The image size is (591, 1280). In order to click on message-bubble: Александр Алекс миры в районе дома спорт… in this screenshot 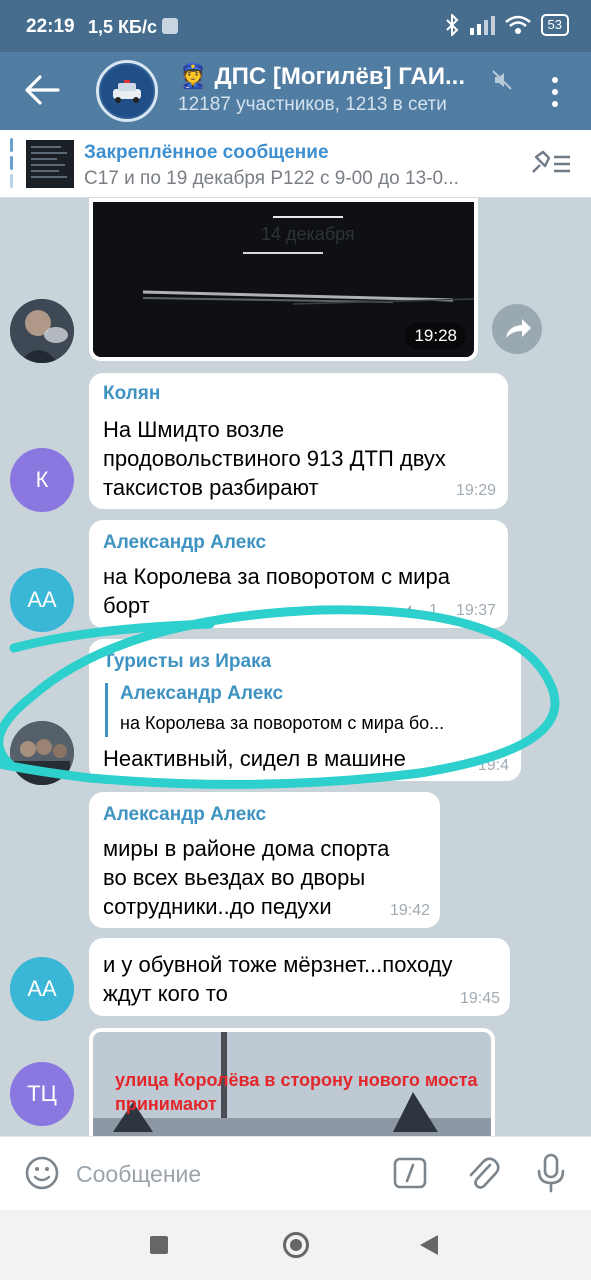, I will do `click(264, 860)`.